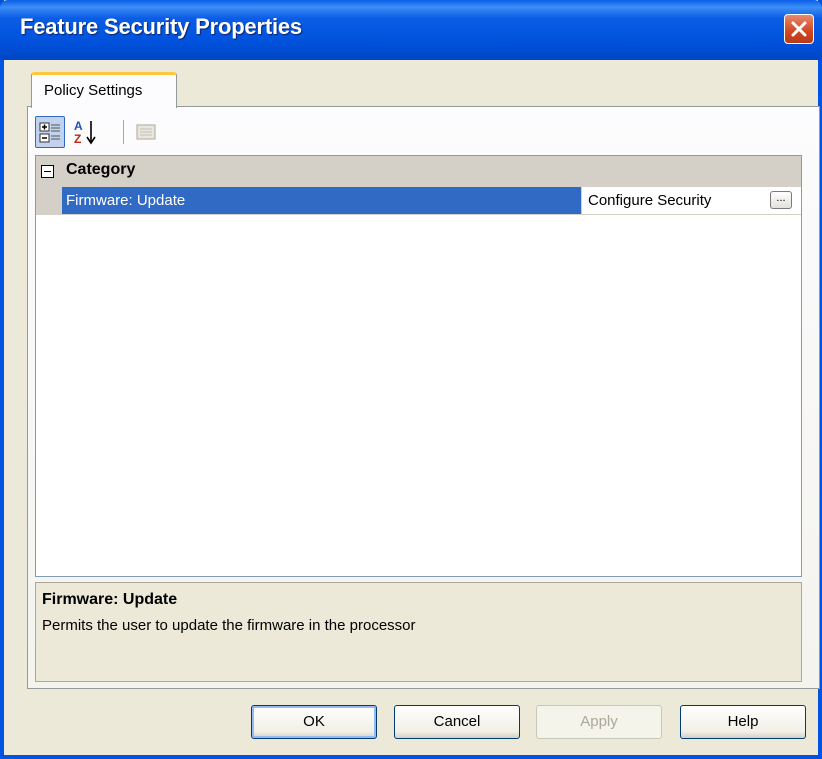 Image resolution: width=822 pixels, height=759 pixels. What do you see at coordinates (123, 132) in the screenshot?
I see `toolbar-separator` at bounding box center [123, 132].